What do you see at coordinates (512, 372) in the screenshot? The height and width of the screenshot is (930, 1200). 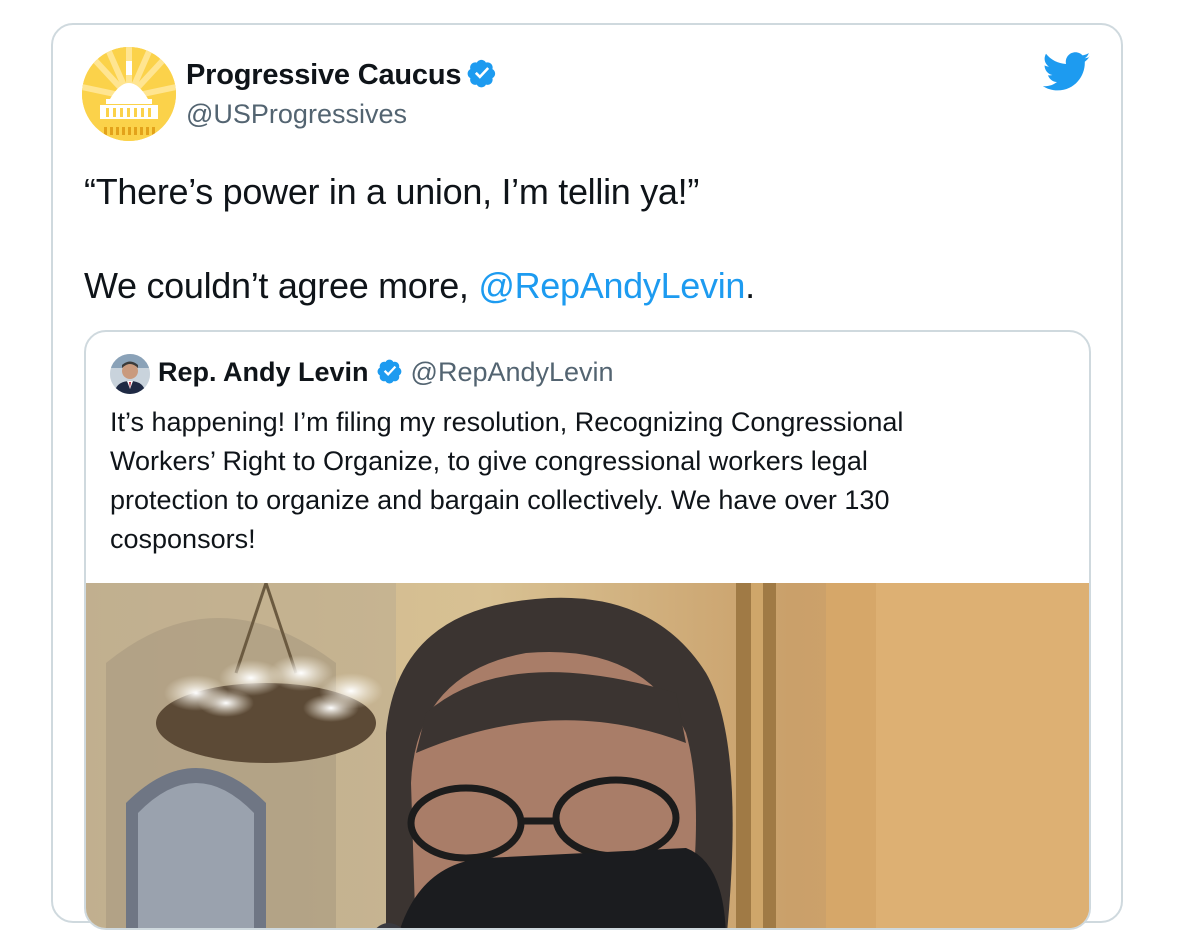 I see `quoted-author-handle: @RepAndyLevin` at bounding box center [512, 372].